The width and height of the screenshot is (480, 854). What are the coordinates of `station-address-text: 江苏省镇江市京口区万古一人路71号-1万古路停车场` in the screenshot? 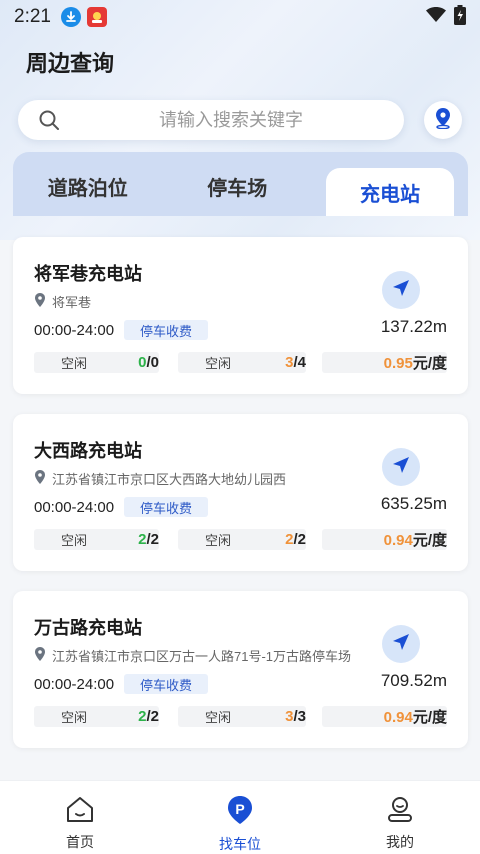 It's located at (202, 656).